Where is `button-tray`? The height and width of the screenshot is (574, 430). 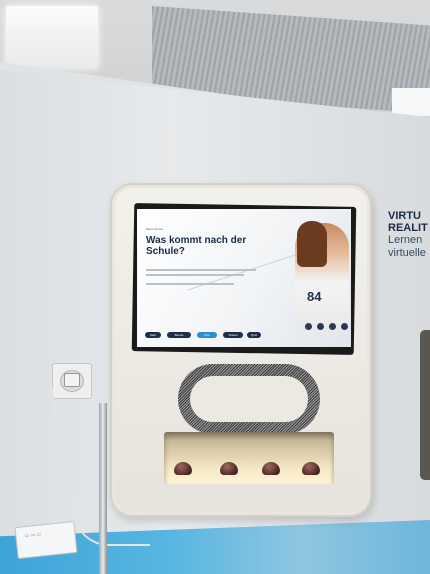 button-tray is located at coordinates (249, 458).